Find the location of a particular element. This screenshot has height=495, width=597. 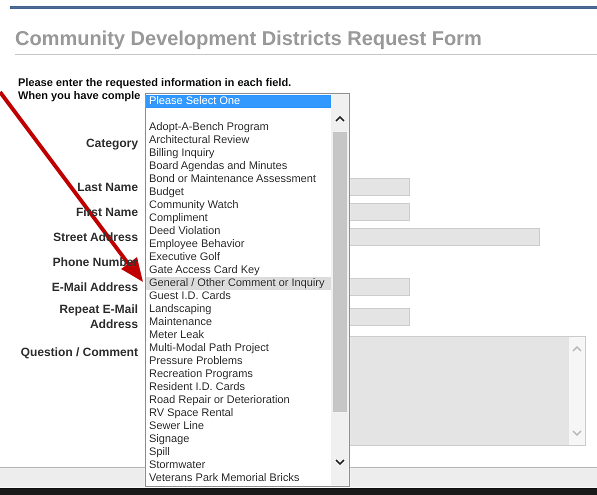

field-label: Category is located at coordinates (112, 143).